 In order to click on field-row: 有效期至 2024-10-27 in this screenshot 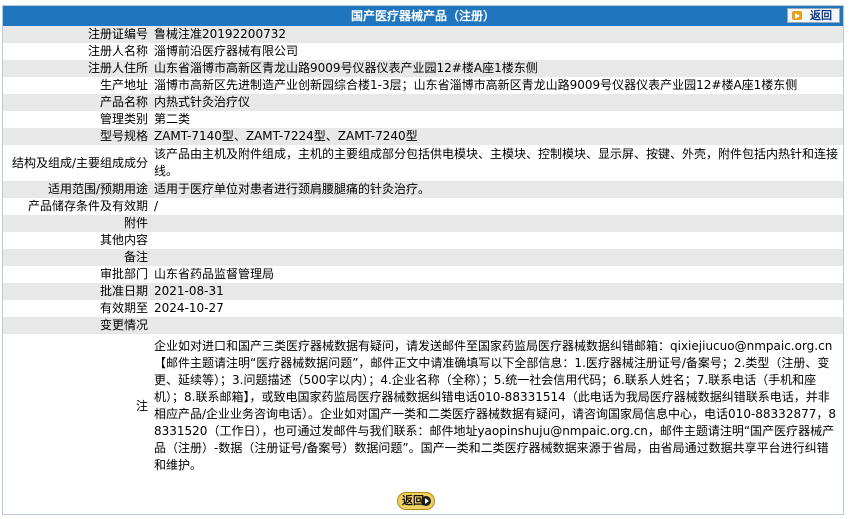, I will do `click(423, 308)`.